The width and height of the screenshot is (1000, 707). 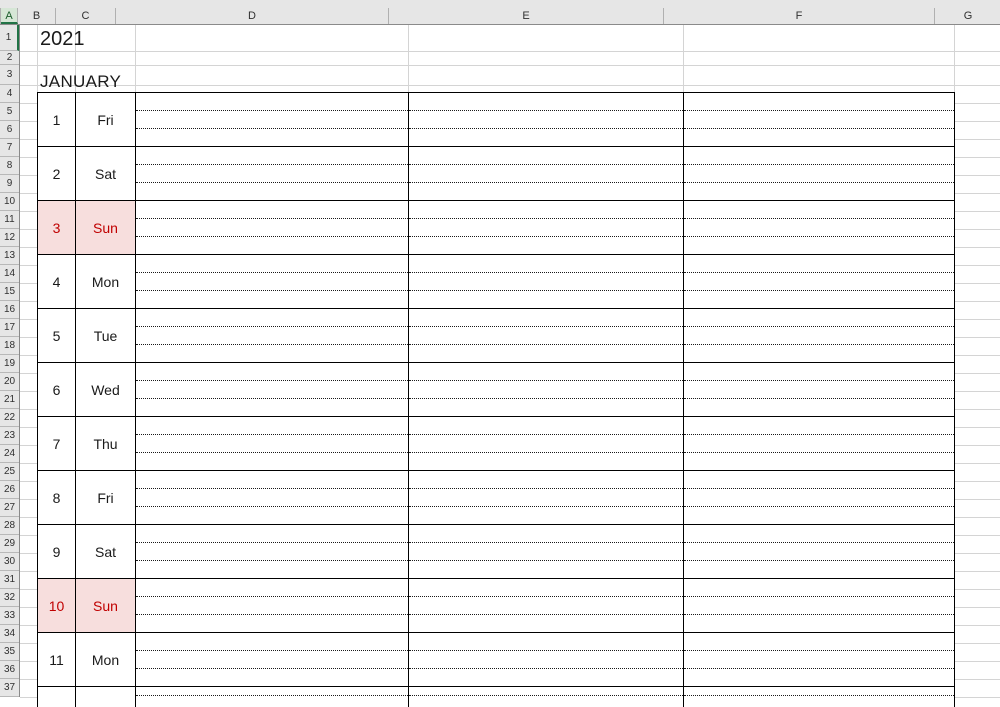 What do you see at coordinates (9, 202) in the screenshot?
I see `row-header-10: 10` at bounding box center [9, 202].